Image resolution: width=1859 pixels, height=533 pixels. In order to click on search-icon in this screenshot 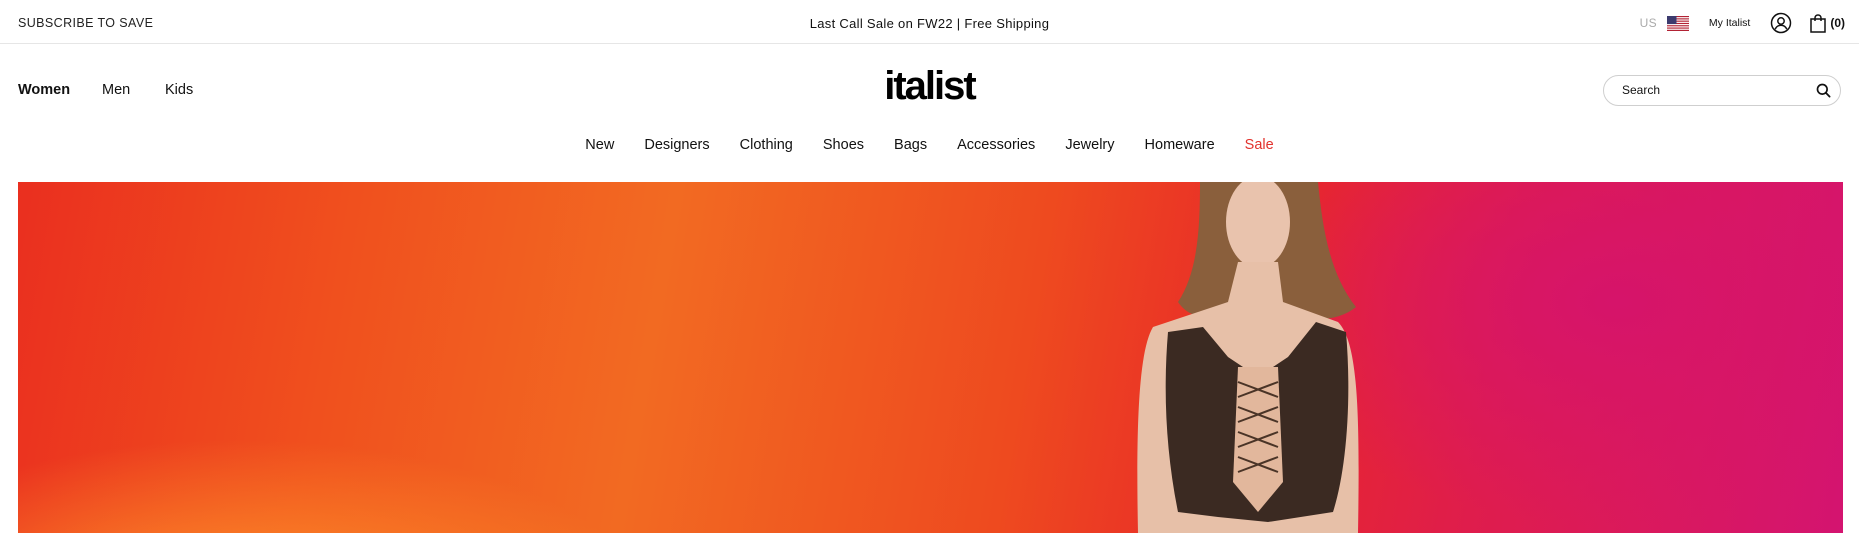, I will do `click(1823, 90)`.